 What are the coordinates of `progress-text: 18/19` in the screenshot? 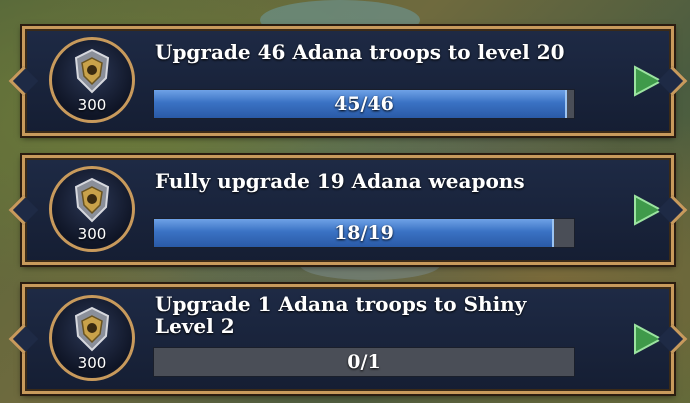 It's located at (364, 233).